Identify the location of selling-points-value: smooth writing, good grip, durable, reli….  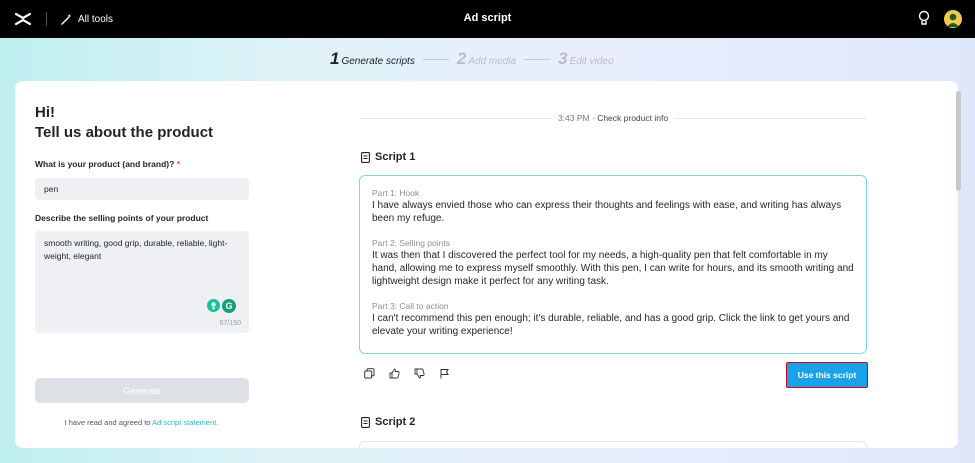
(136, 249).